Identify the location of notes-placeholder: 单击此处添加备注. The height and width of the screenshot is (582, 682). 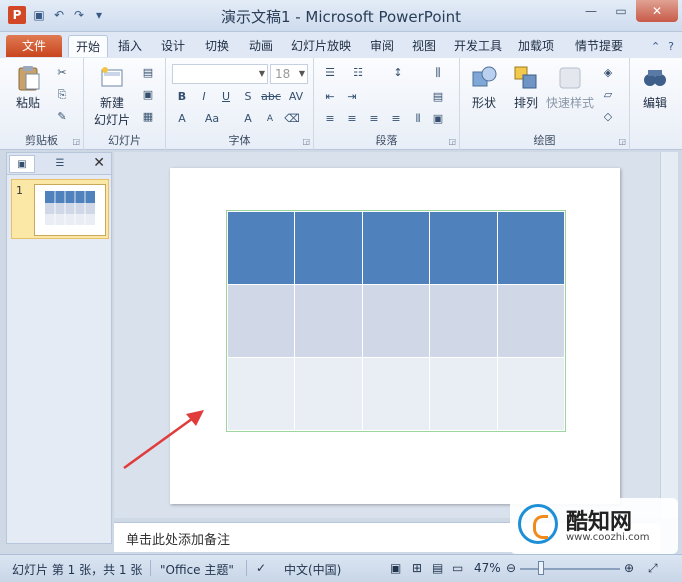
(178, 540).